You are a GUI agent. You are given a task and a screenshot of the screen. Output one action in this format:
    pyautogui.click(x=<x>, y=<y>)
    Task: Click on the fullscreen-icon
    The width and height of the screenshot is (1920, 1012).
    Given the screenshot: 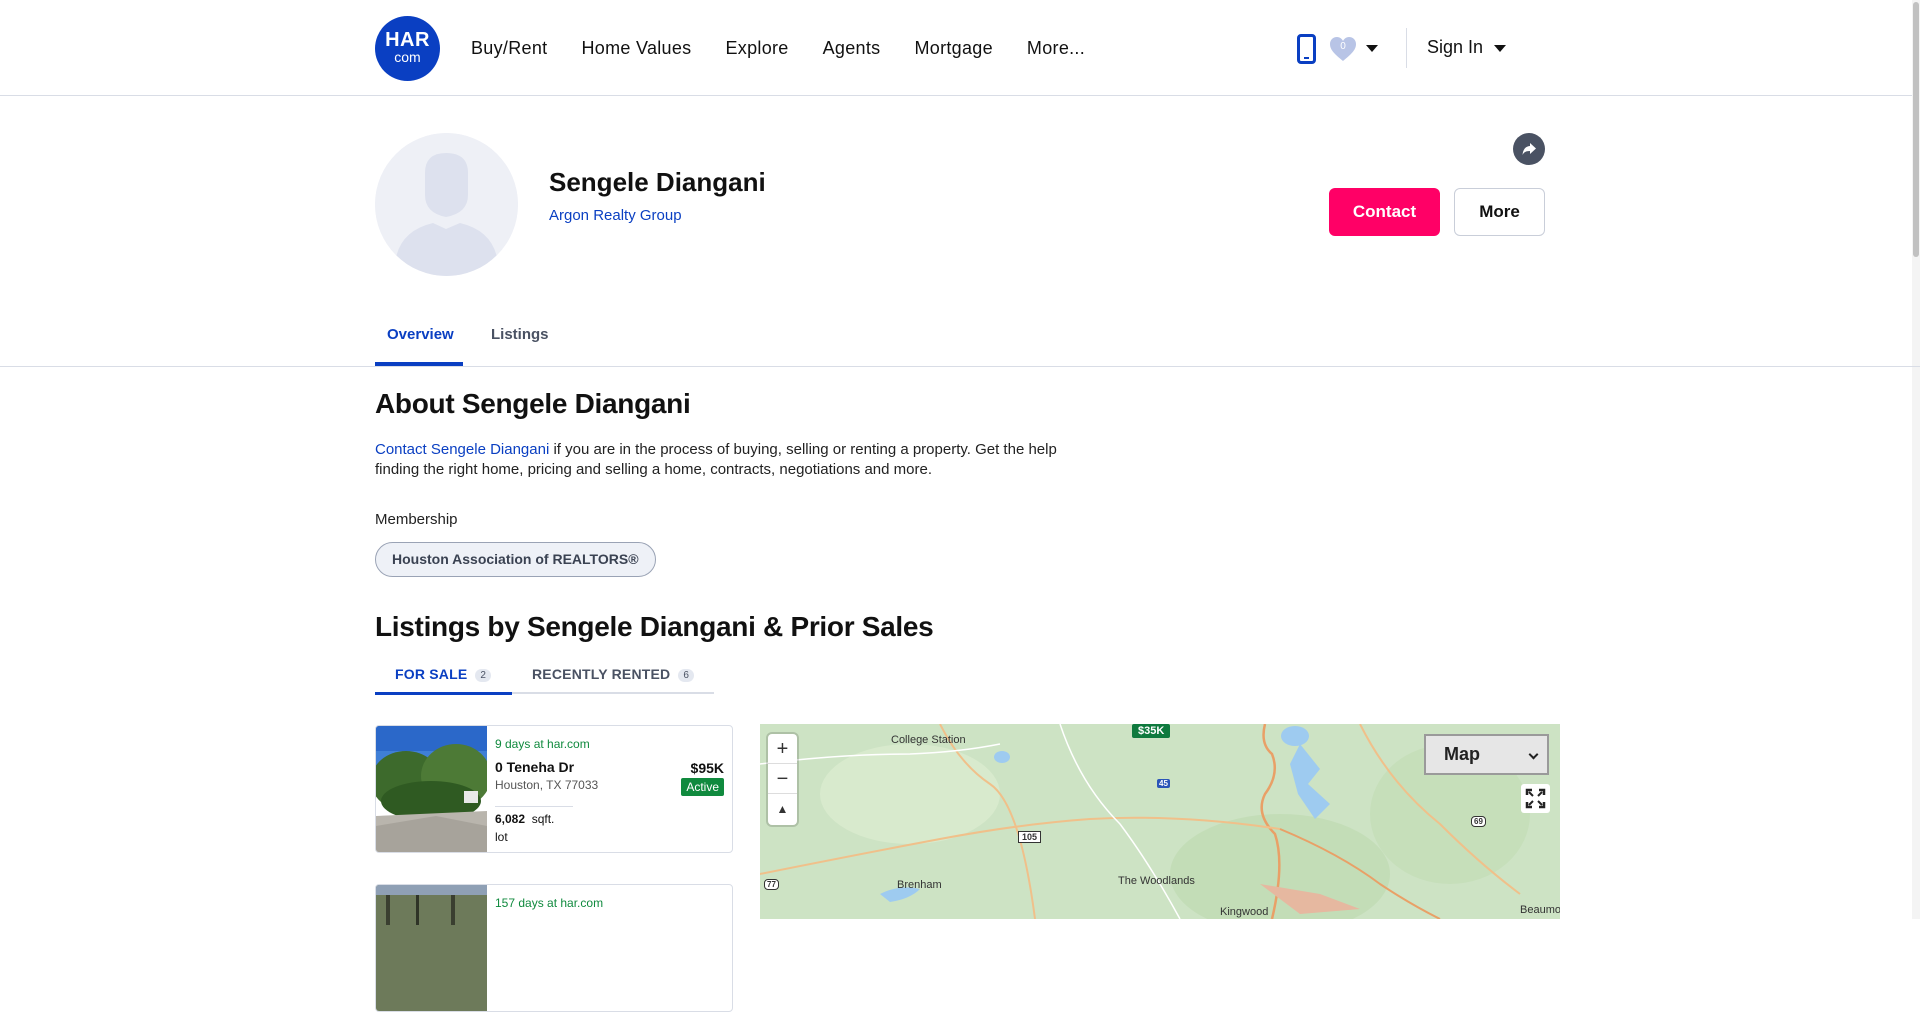 What is the action you would take?
    pyautogui.click(x=1535, y=798)
    